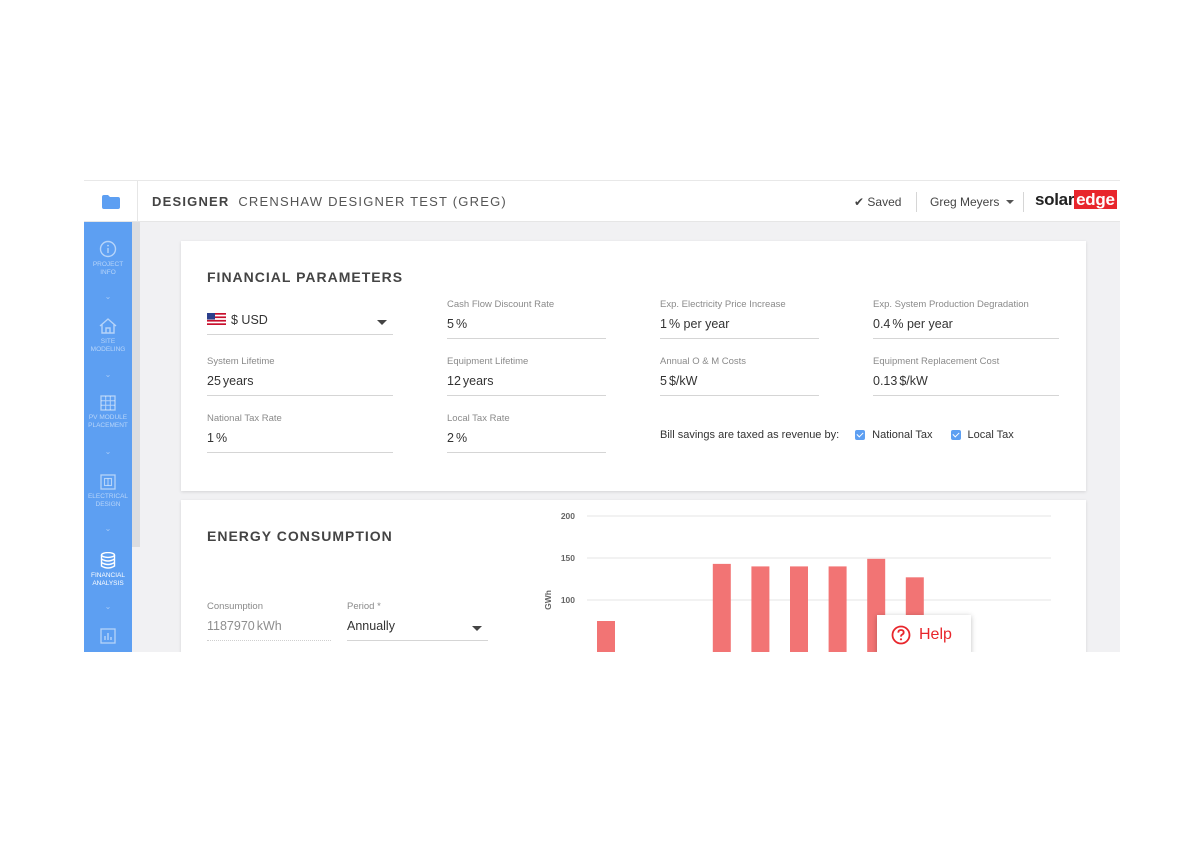 The width and height of the screenshot is (1200, 845). What do you see at coordinates (269, 621) in the screenshot?
I see `consumption-field: Consumption 1187970 kWh` at bounding box center [269, 621].